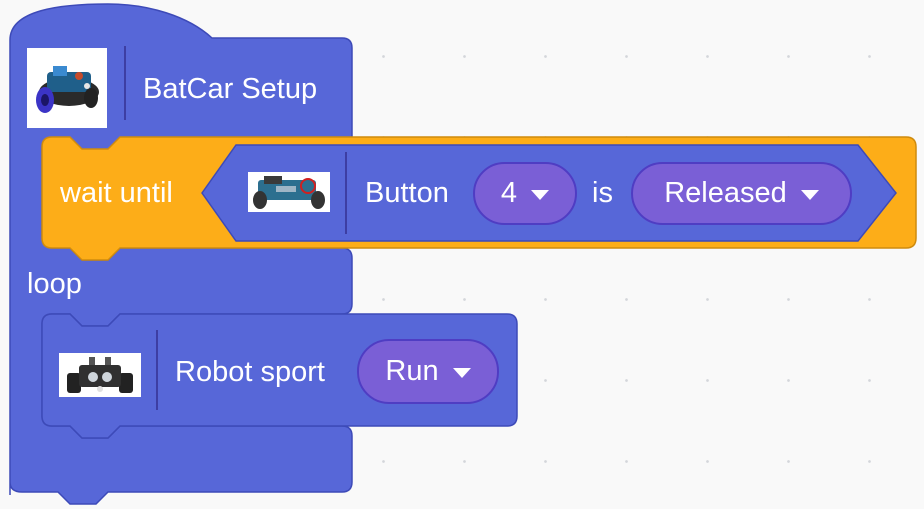 This screenshot has height=509, width=924. What do you see at coordinates (346, 193) in the screenshot?
I see `condition-divider` at bounding box center [346, 193].